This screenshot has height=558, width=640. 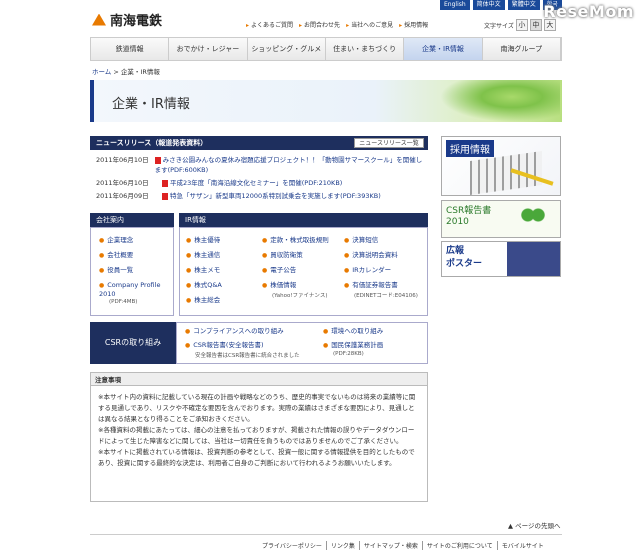 I want to click on ir-link: 有価証券報告書, so click(x=371, y=285).